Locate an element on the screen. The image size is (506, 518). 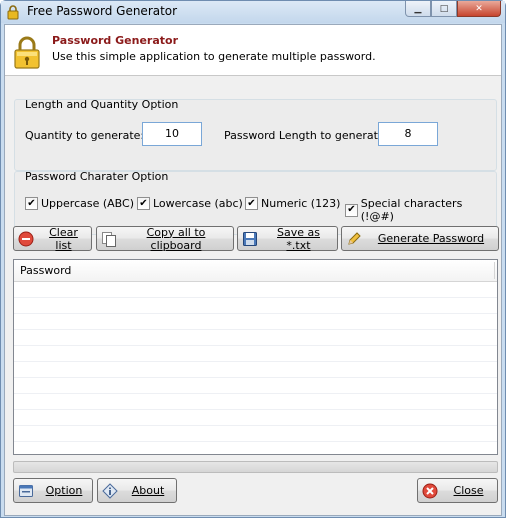
button-label: Save as *.txt is located at coordinates (298, 238).